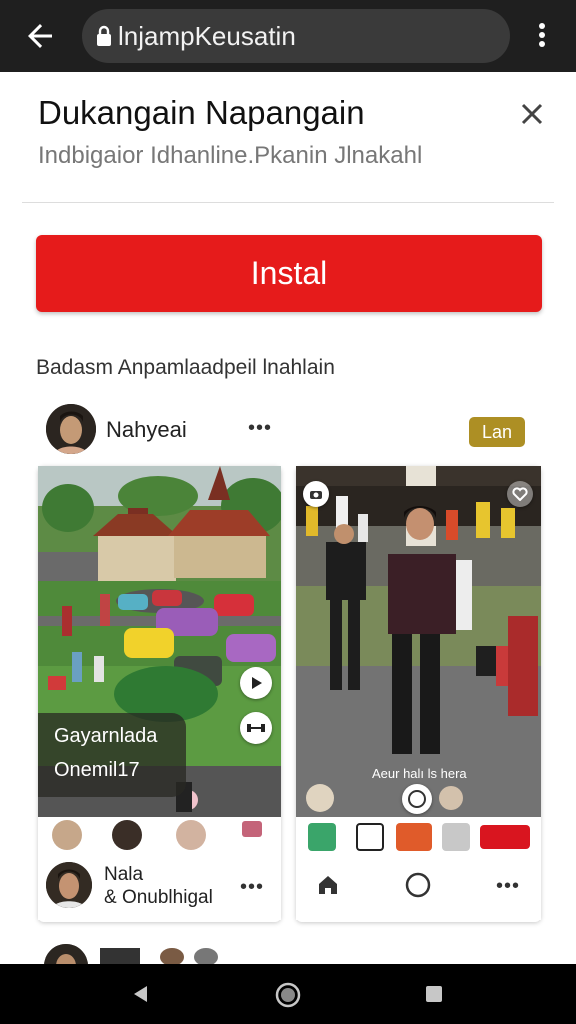 The width and height of the screenshot is (576, 1024). I want to click on nav-home-icon, so click(288, 995).